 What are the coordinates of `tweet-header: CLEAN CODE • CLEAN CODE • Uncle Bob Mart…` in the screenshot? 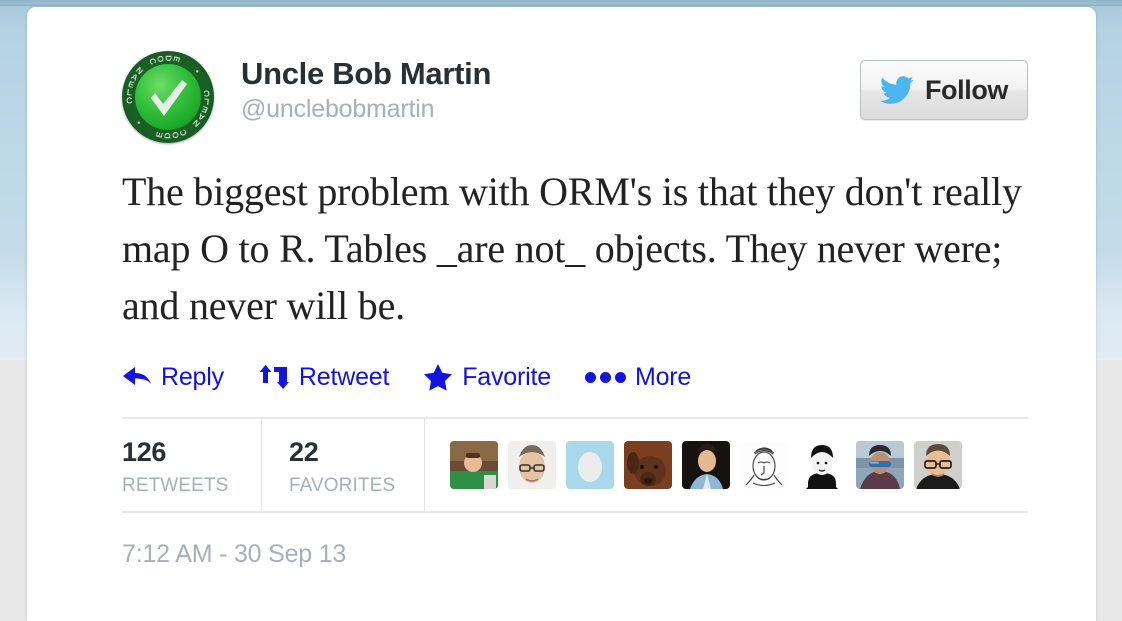 It's located at (575, 95).